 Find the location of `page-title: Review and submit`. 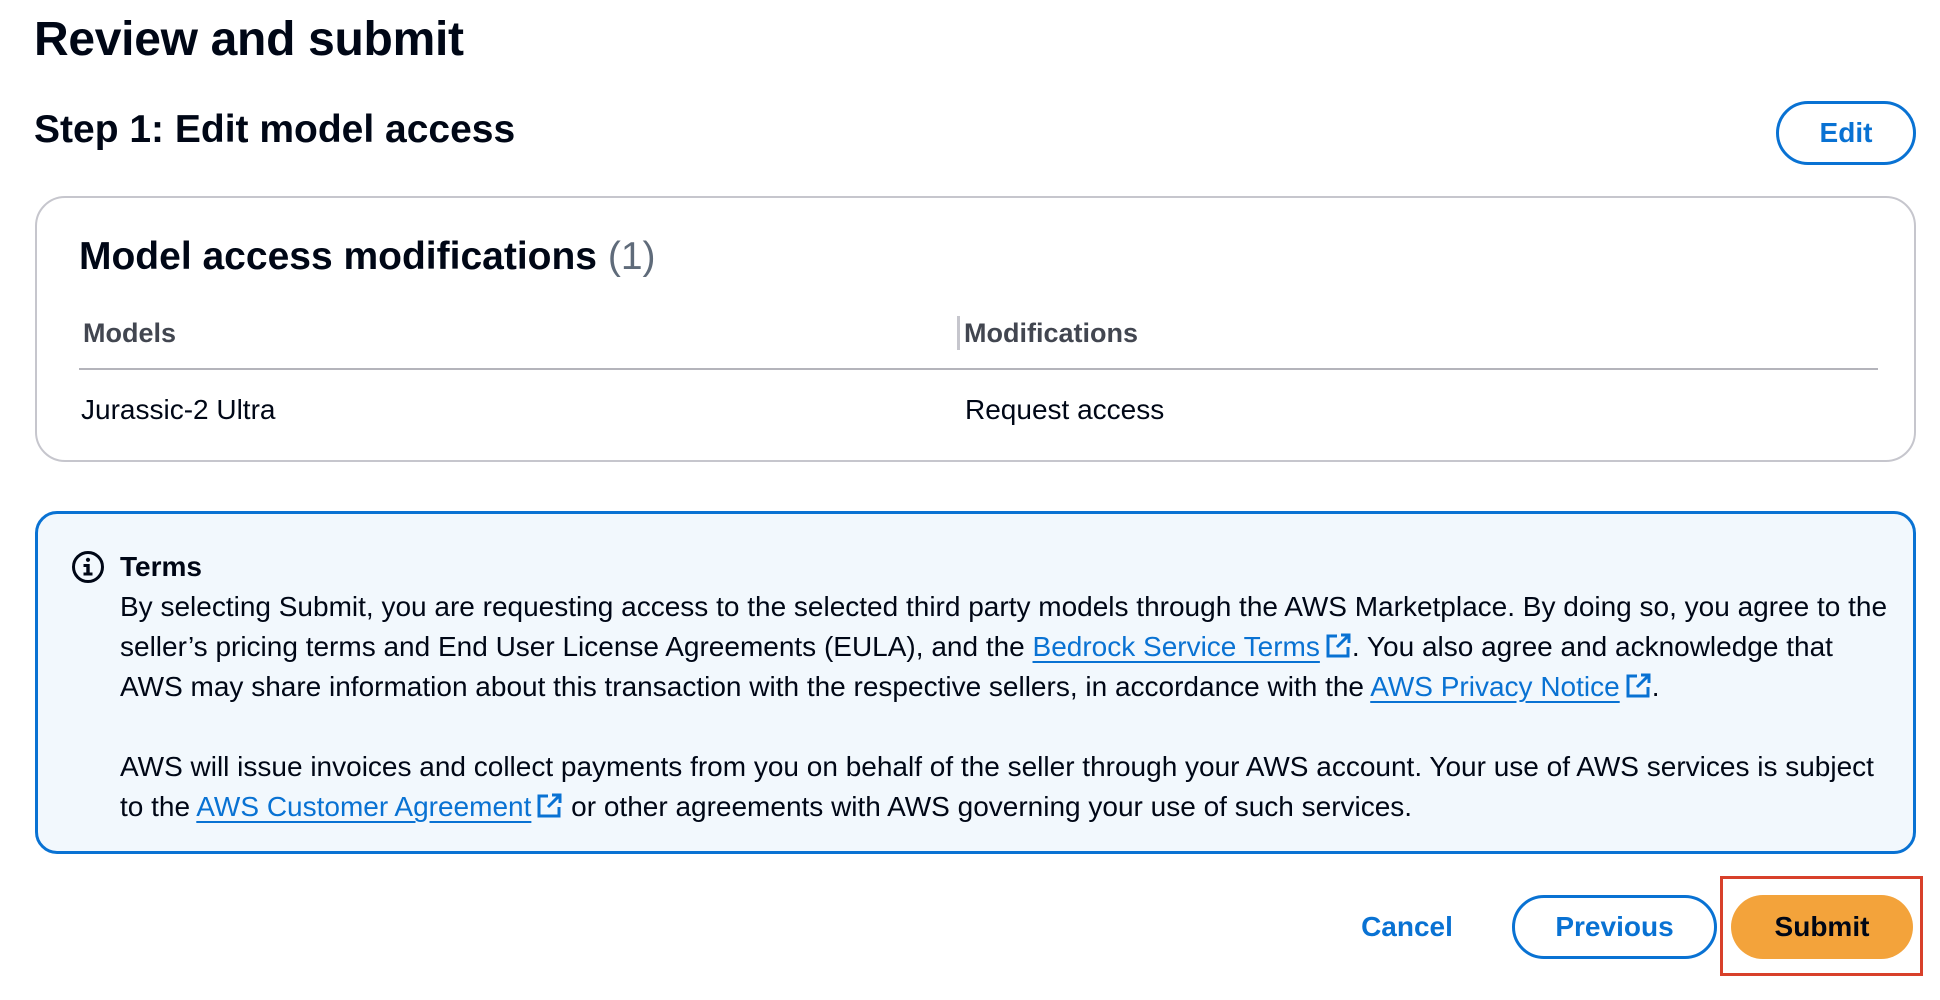

page-title: Review and submit is located at coordinates (249, 39).